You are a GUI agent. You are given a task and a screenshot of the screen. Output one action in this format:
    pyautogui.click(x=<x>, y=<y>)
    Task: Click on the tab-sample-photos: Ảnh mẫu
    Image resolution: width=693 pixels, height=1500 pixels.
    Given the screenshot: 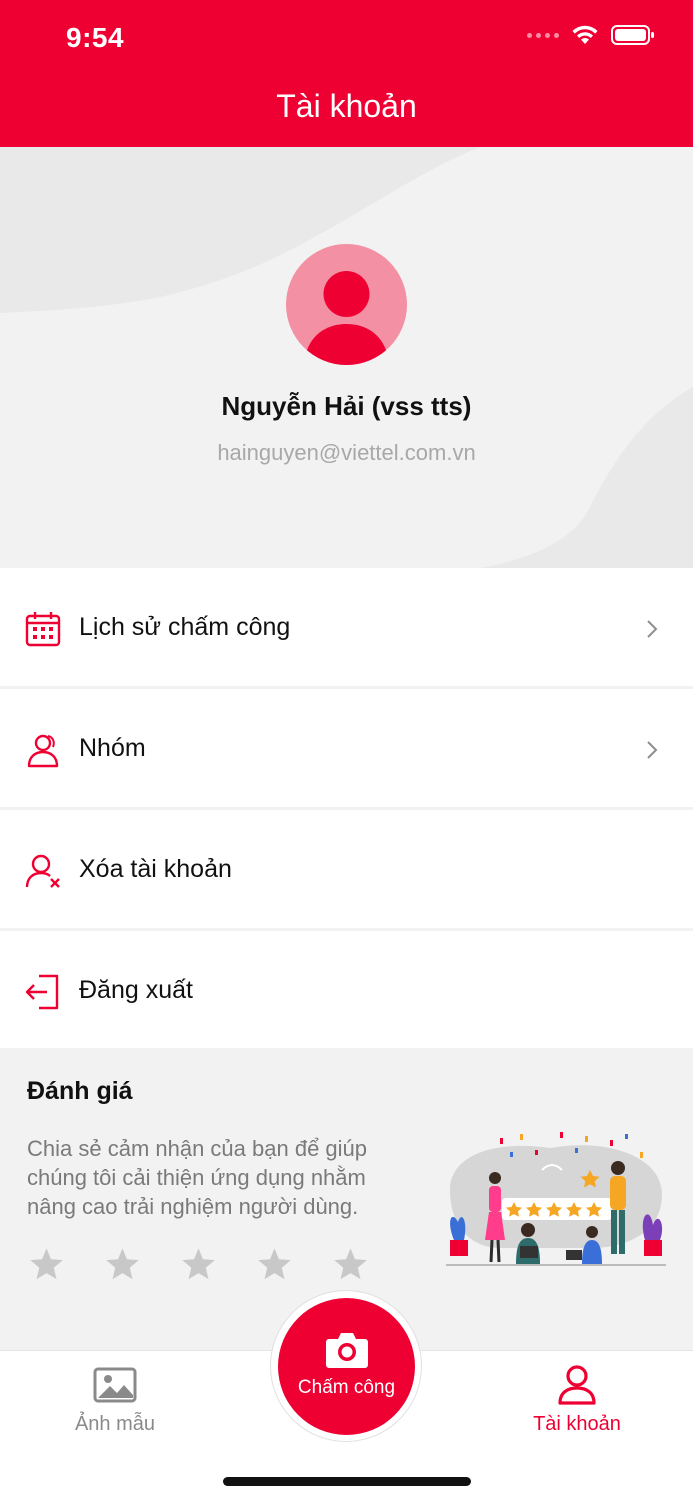 What is the action you would take?
    pyautogui.click(x=115, y=1401)
    